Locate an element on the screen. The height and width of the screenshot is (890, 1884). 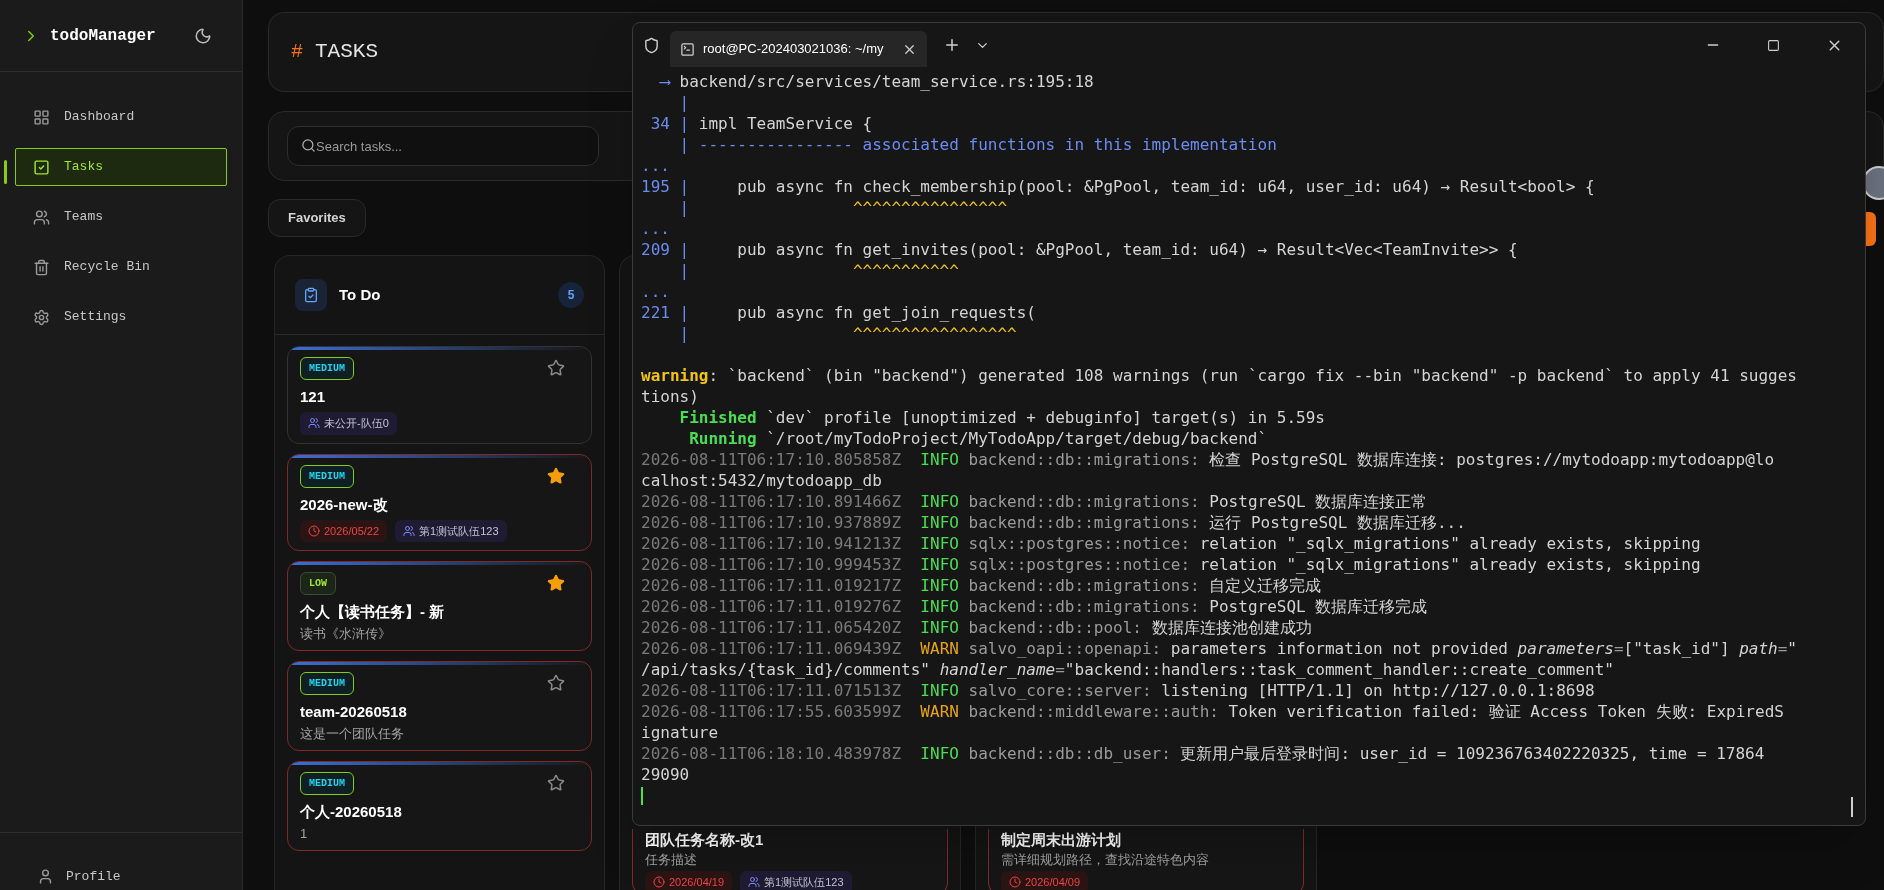
terminal-line: tions) is located at coordinates (670, 396).